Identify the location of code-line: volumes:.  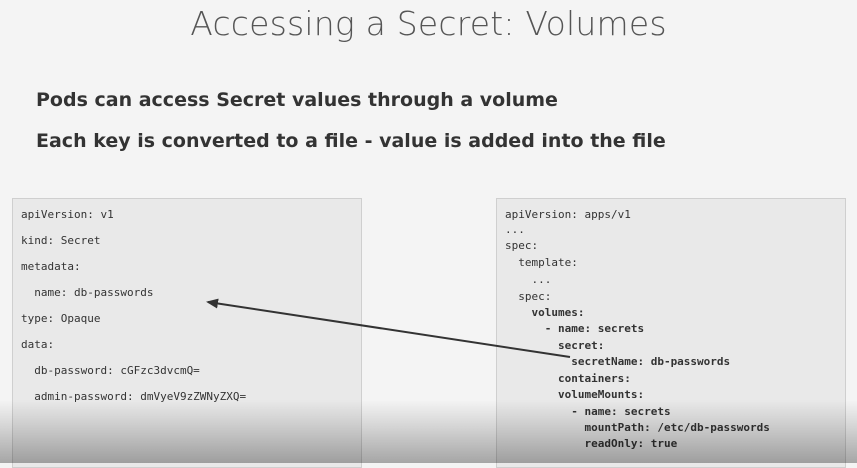
(545, 312).